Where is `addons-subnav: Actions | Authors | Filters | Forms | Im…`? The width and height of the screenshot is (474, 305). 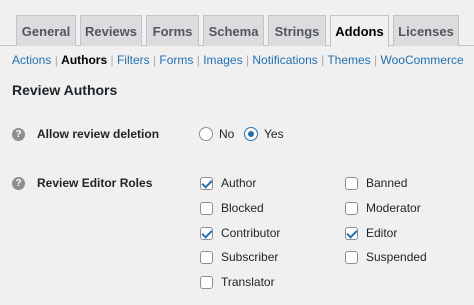 addons-subnav: Actions | Authors | Filters | Forms | Im… is located at coordinates (238, 60).